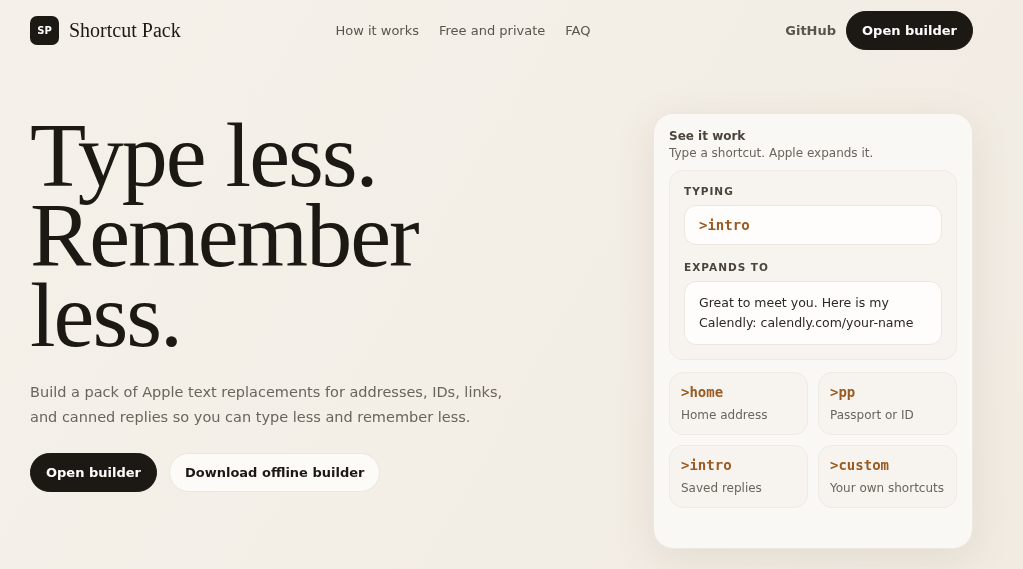  Describe the element at coordinates (709, 191) in the screenshot. I see `typing-label: TYPING` at that location.